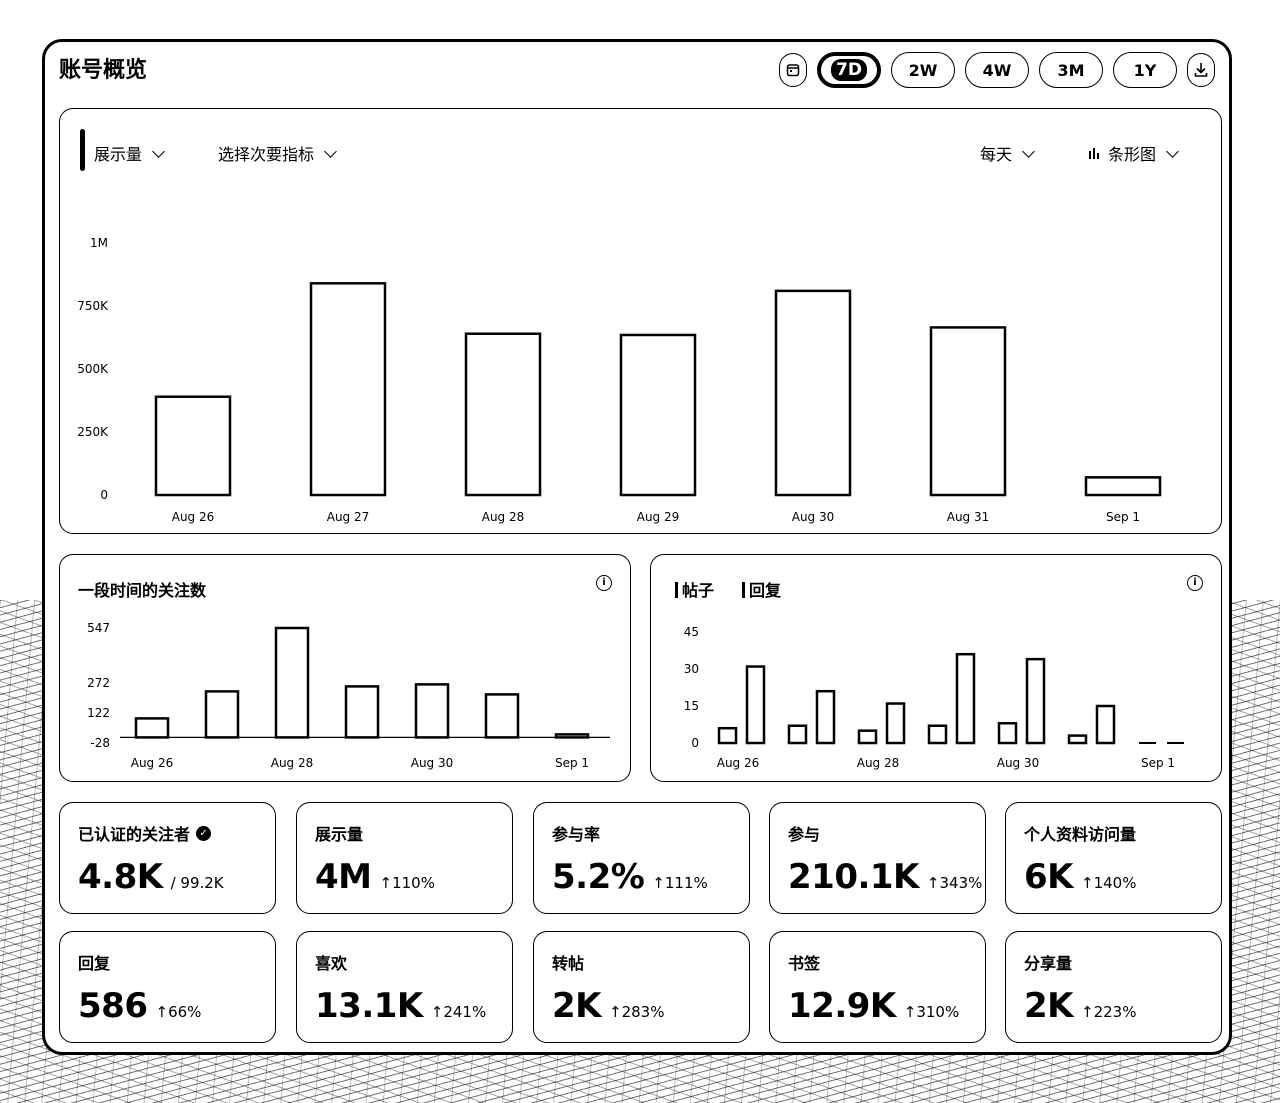 This screenshot has height=1103, width=1280. I want to click on x-axis-tick-label: Aug 31, so click(968, 517).